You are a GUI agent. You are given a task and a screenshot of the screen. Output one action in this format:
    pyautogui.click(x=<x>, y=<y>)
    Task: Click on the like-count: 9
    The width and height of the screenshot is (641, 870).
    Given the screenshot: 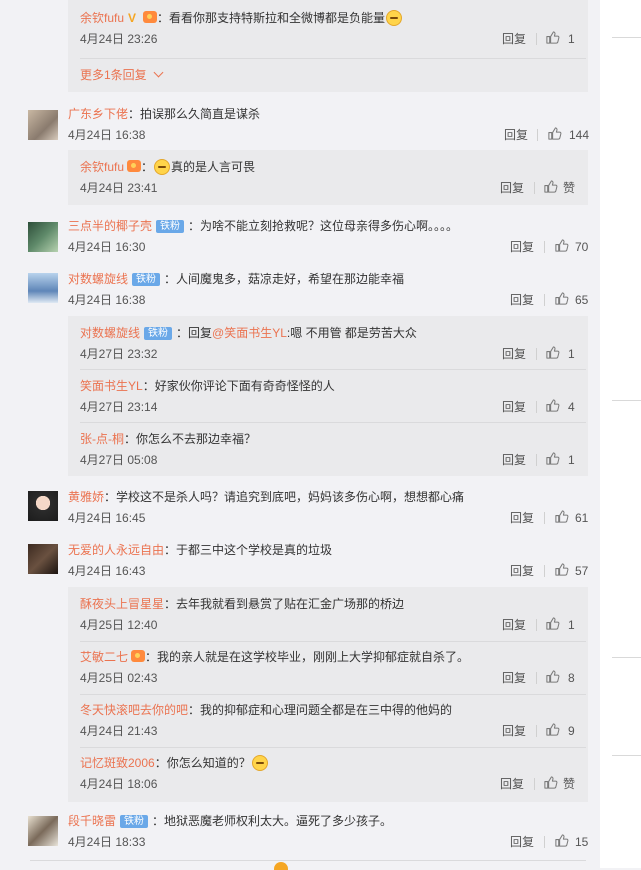 What is the action you would take?
    pyautogui.click(x=571, y=731)
    